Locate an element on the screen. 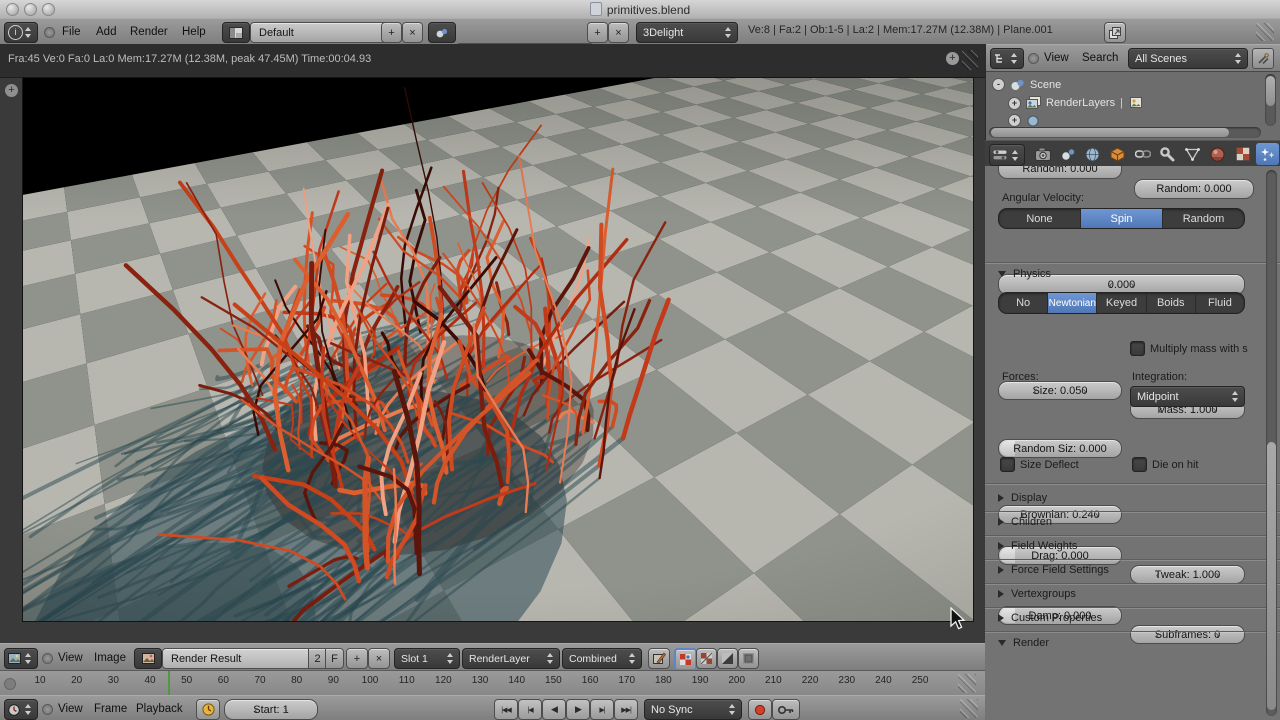 The width and height of the screenshot is (1280, 720). size-deflect-checkbox is located at coordinates (1007, 464).